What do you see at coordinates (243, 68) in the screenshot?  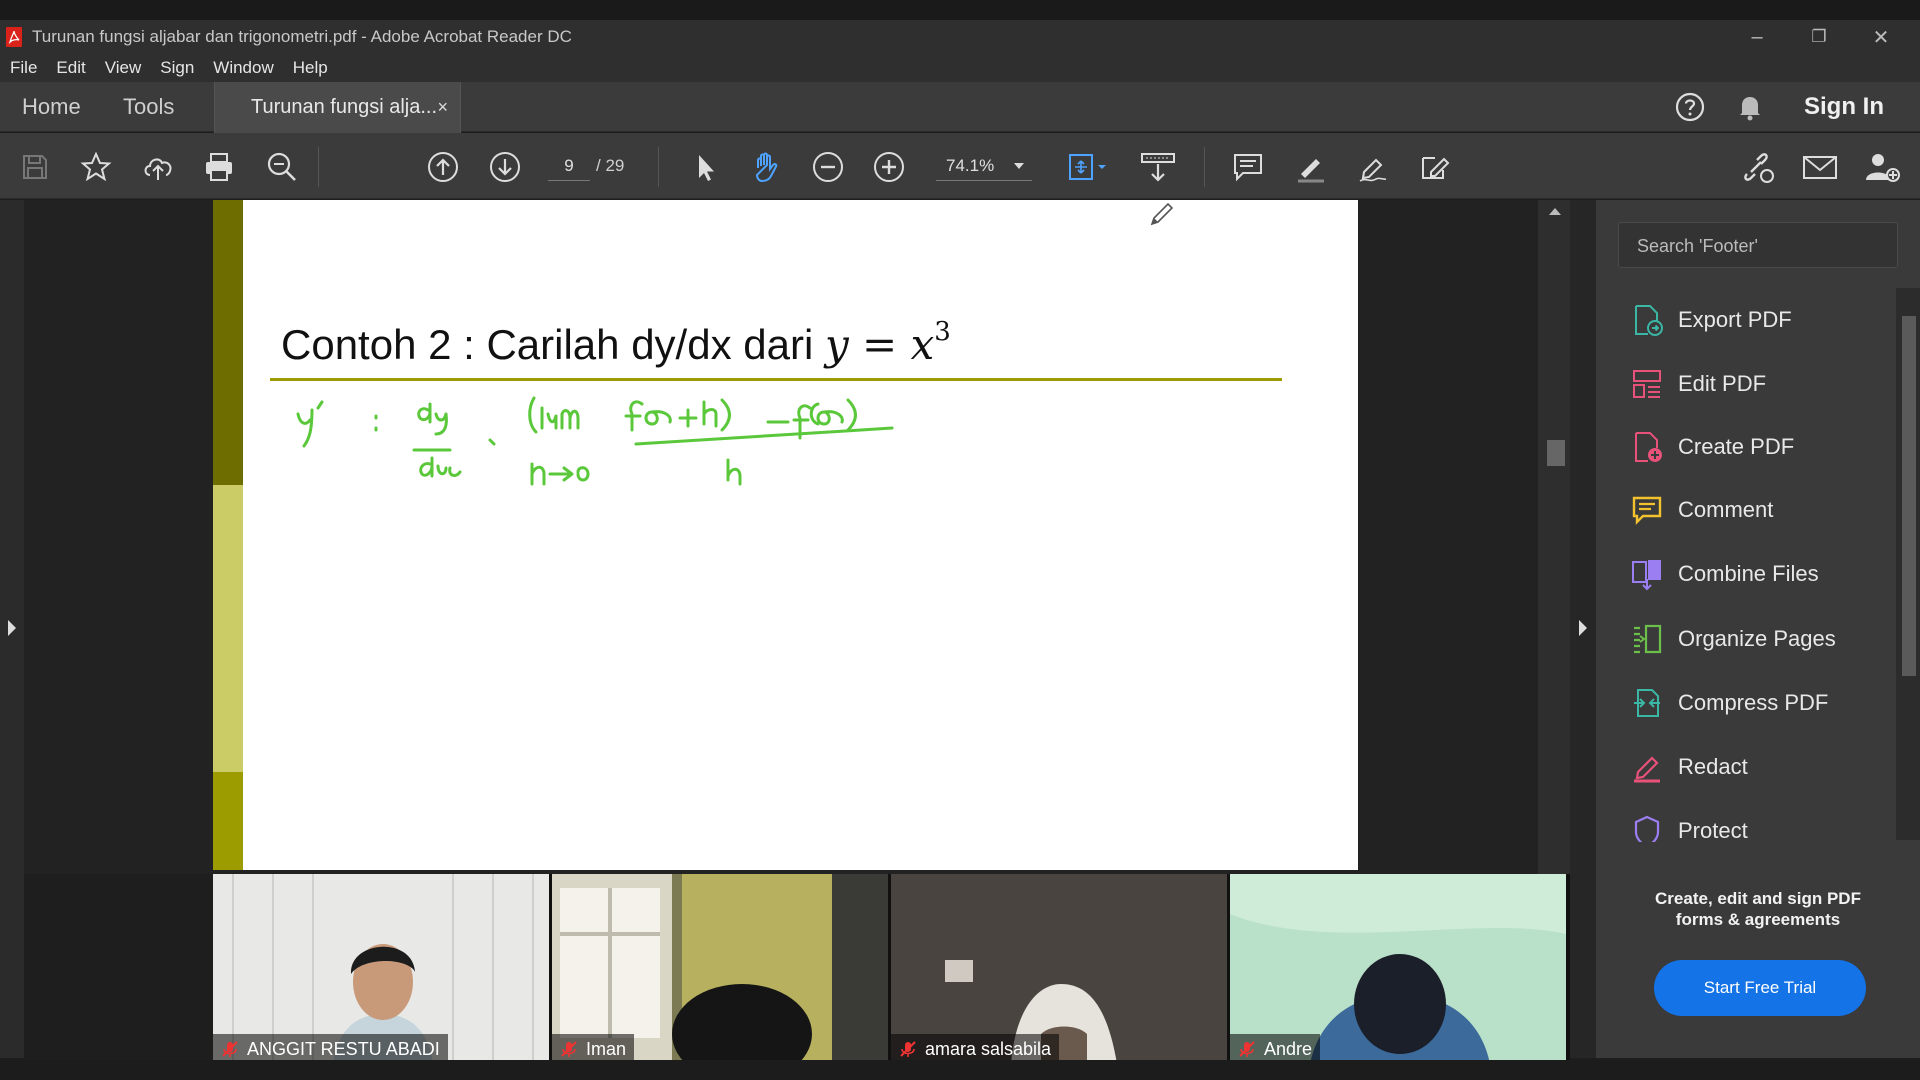 I see `menu-window: Window` at bounding box center [243, 68].